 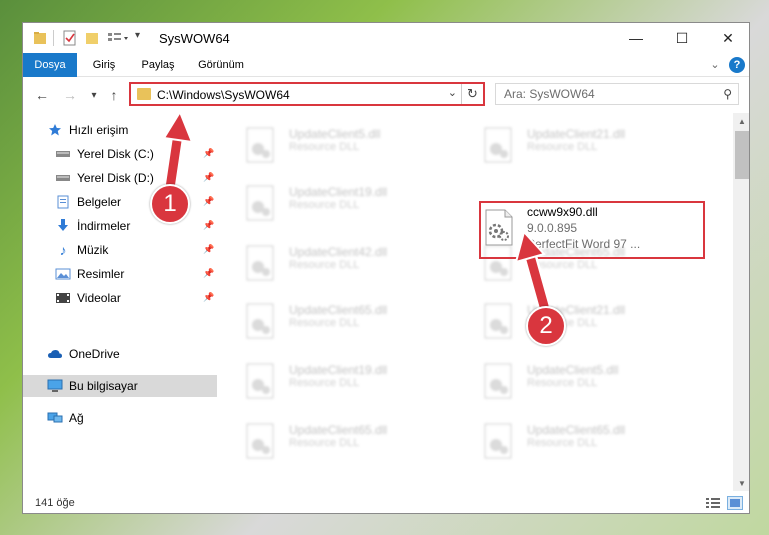 What do you see at coordinates (170, 204) in the screenshot?
I see `callout-badge-1: 1` at bounding box center [170, 204].